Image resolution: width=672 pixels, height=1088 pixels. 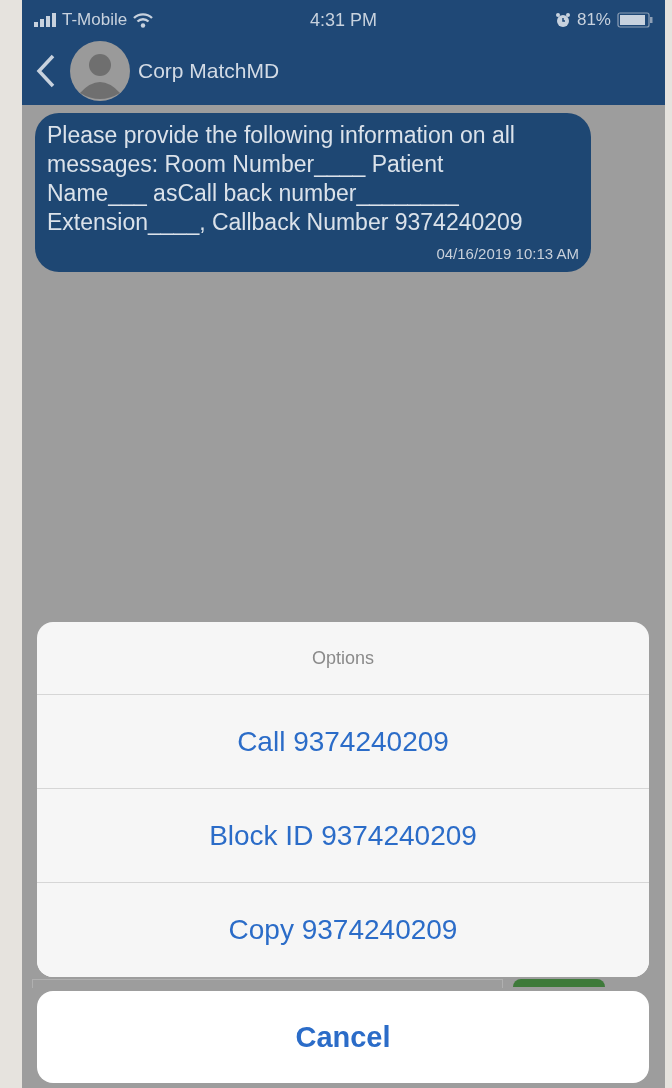 I want to click on message-bubble: Please provide the following information on all messages: Room Number____ Patient Name___ asCall back number________ Extension____, Callback Number 9374240209 04/16/2019 10:13 AM, so click(x=313, y=192).